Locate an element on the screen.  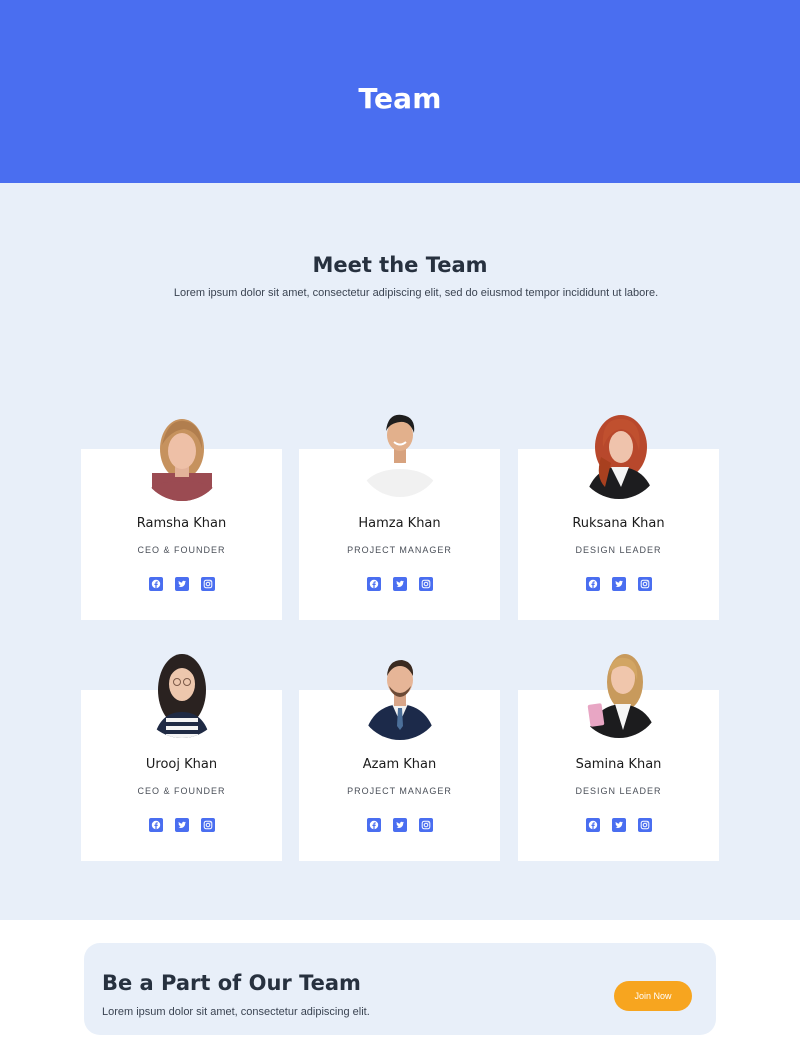
cta-title: Be a Part of Our Team is located at coordinates (231, 983).